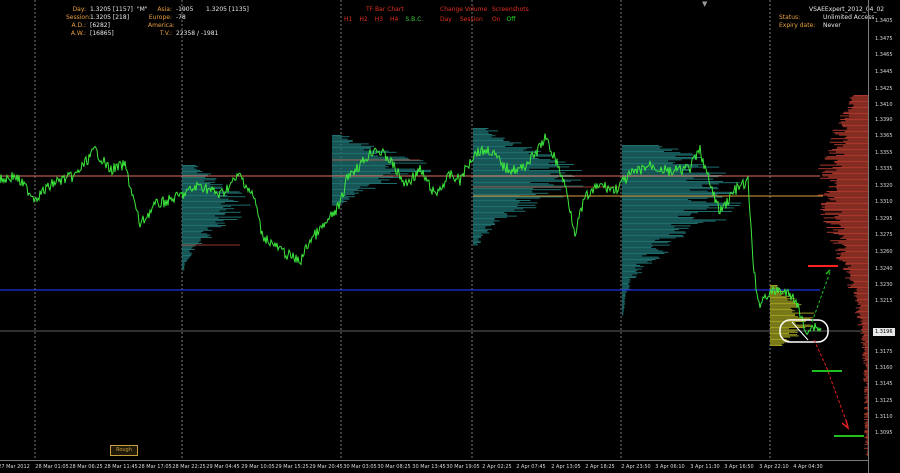 The width and height of the screenshot is (900, 473). Describe the element at coordinates (464, 9) in the screenshot. I see `volume-title: Change Volume` at that location.